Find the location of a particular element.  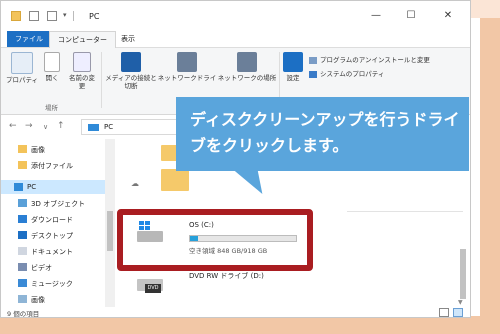

rename-button: 名前の変更 is located at coordinates (82, 70).